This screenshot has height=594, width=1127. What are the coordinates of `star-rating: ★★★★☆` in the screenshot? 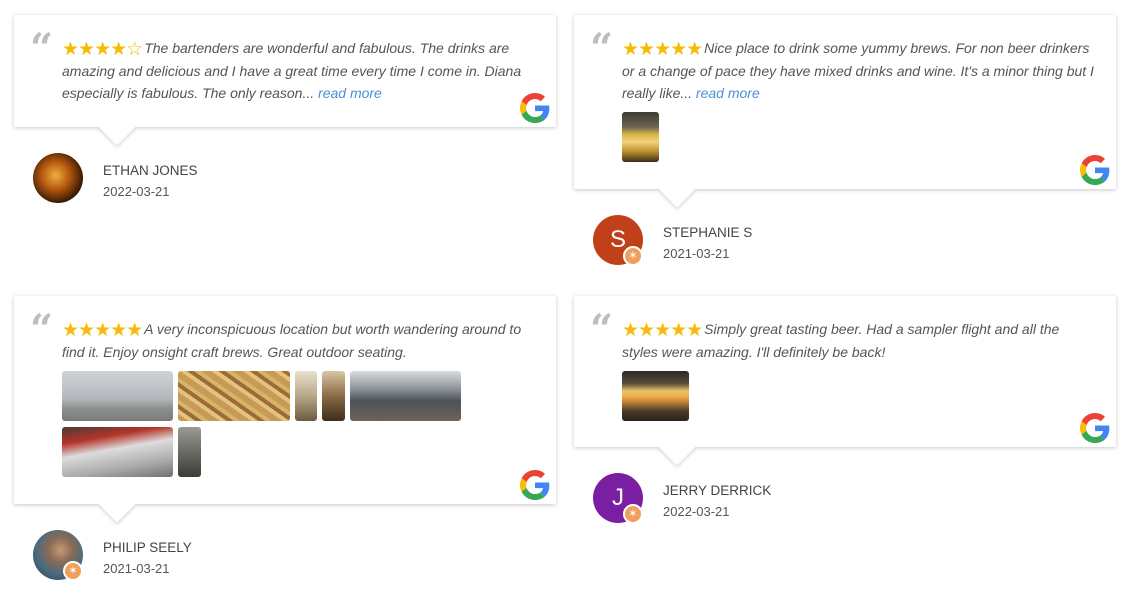 It's located at (102, 49).